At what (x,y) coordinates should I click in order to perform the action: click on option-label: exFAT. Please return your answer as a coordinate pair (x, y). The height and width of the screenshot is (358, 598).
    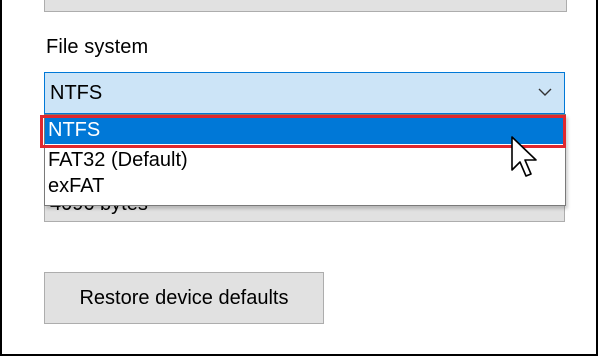
    Looking at the image, I should click on (76, 186).